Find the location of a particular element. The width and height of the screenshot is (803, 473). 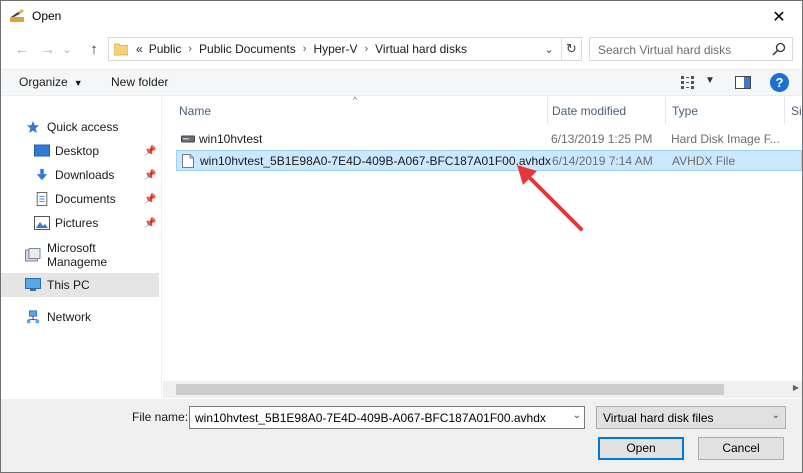

column-header-size: Siz is located at coordinates (797, 110).